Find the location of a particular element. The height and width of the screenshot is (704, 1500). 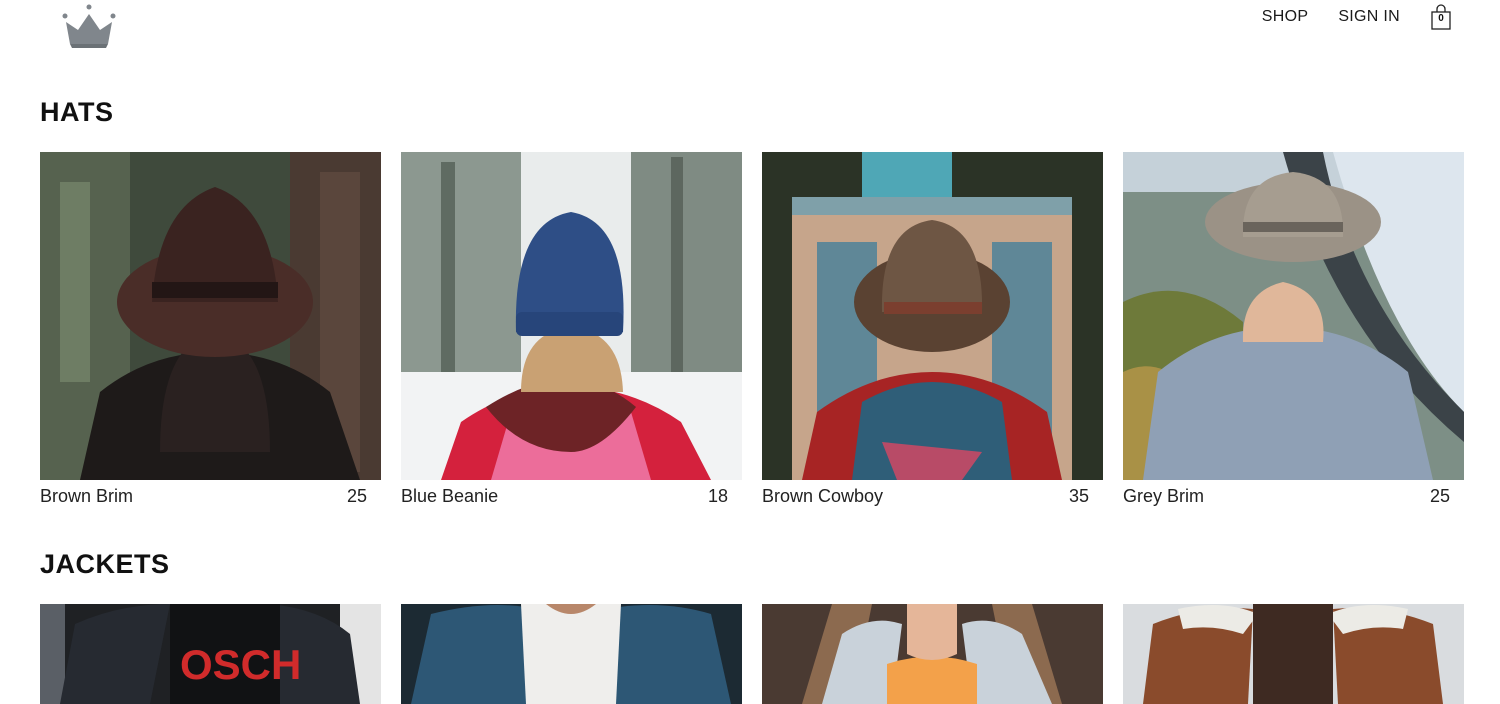

product-price: 35 is located at coordinates (1078, 496).